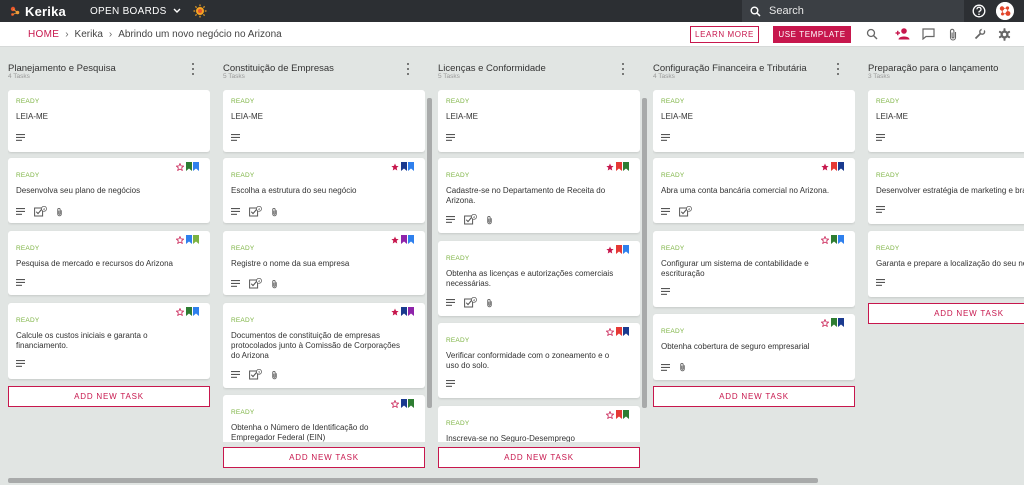 This screenshot has height=485, width=1024. What do you see at coordinates (539, 424) in the screenshot?
I see `task-card: READY Inscreva-se no Seguro-Desemprego` at bounding box center [539, 424].